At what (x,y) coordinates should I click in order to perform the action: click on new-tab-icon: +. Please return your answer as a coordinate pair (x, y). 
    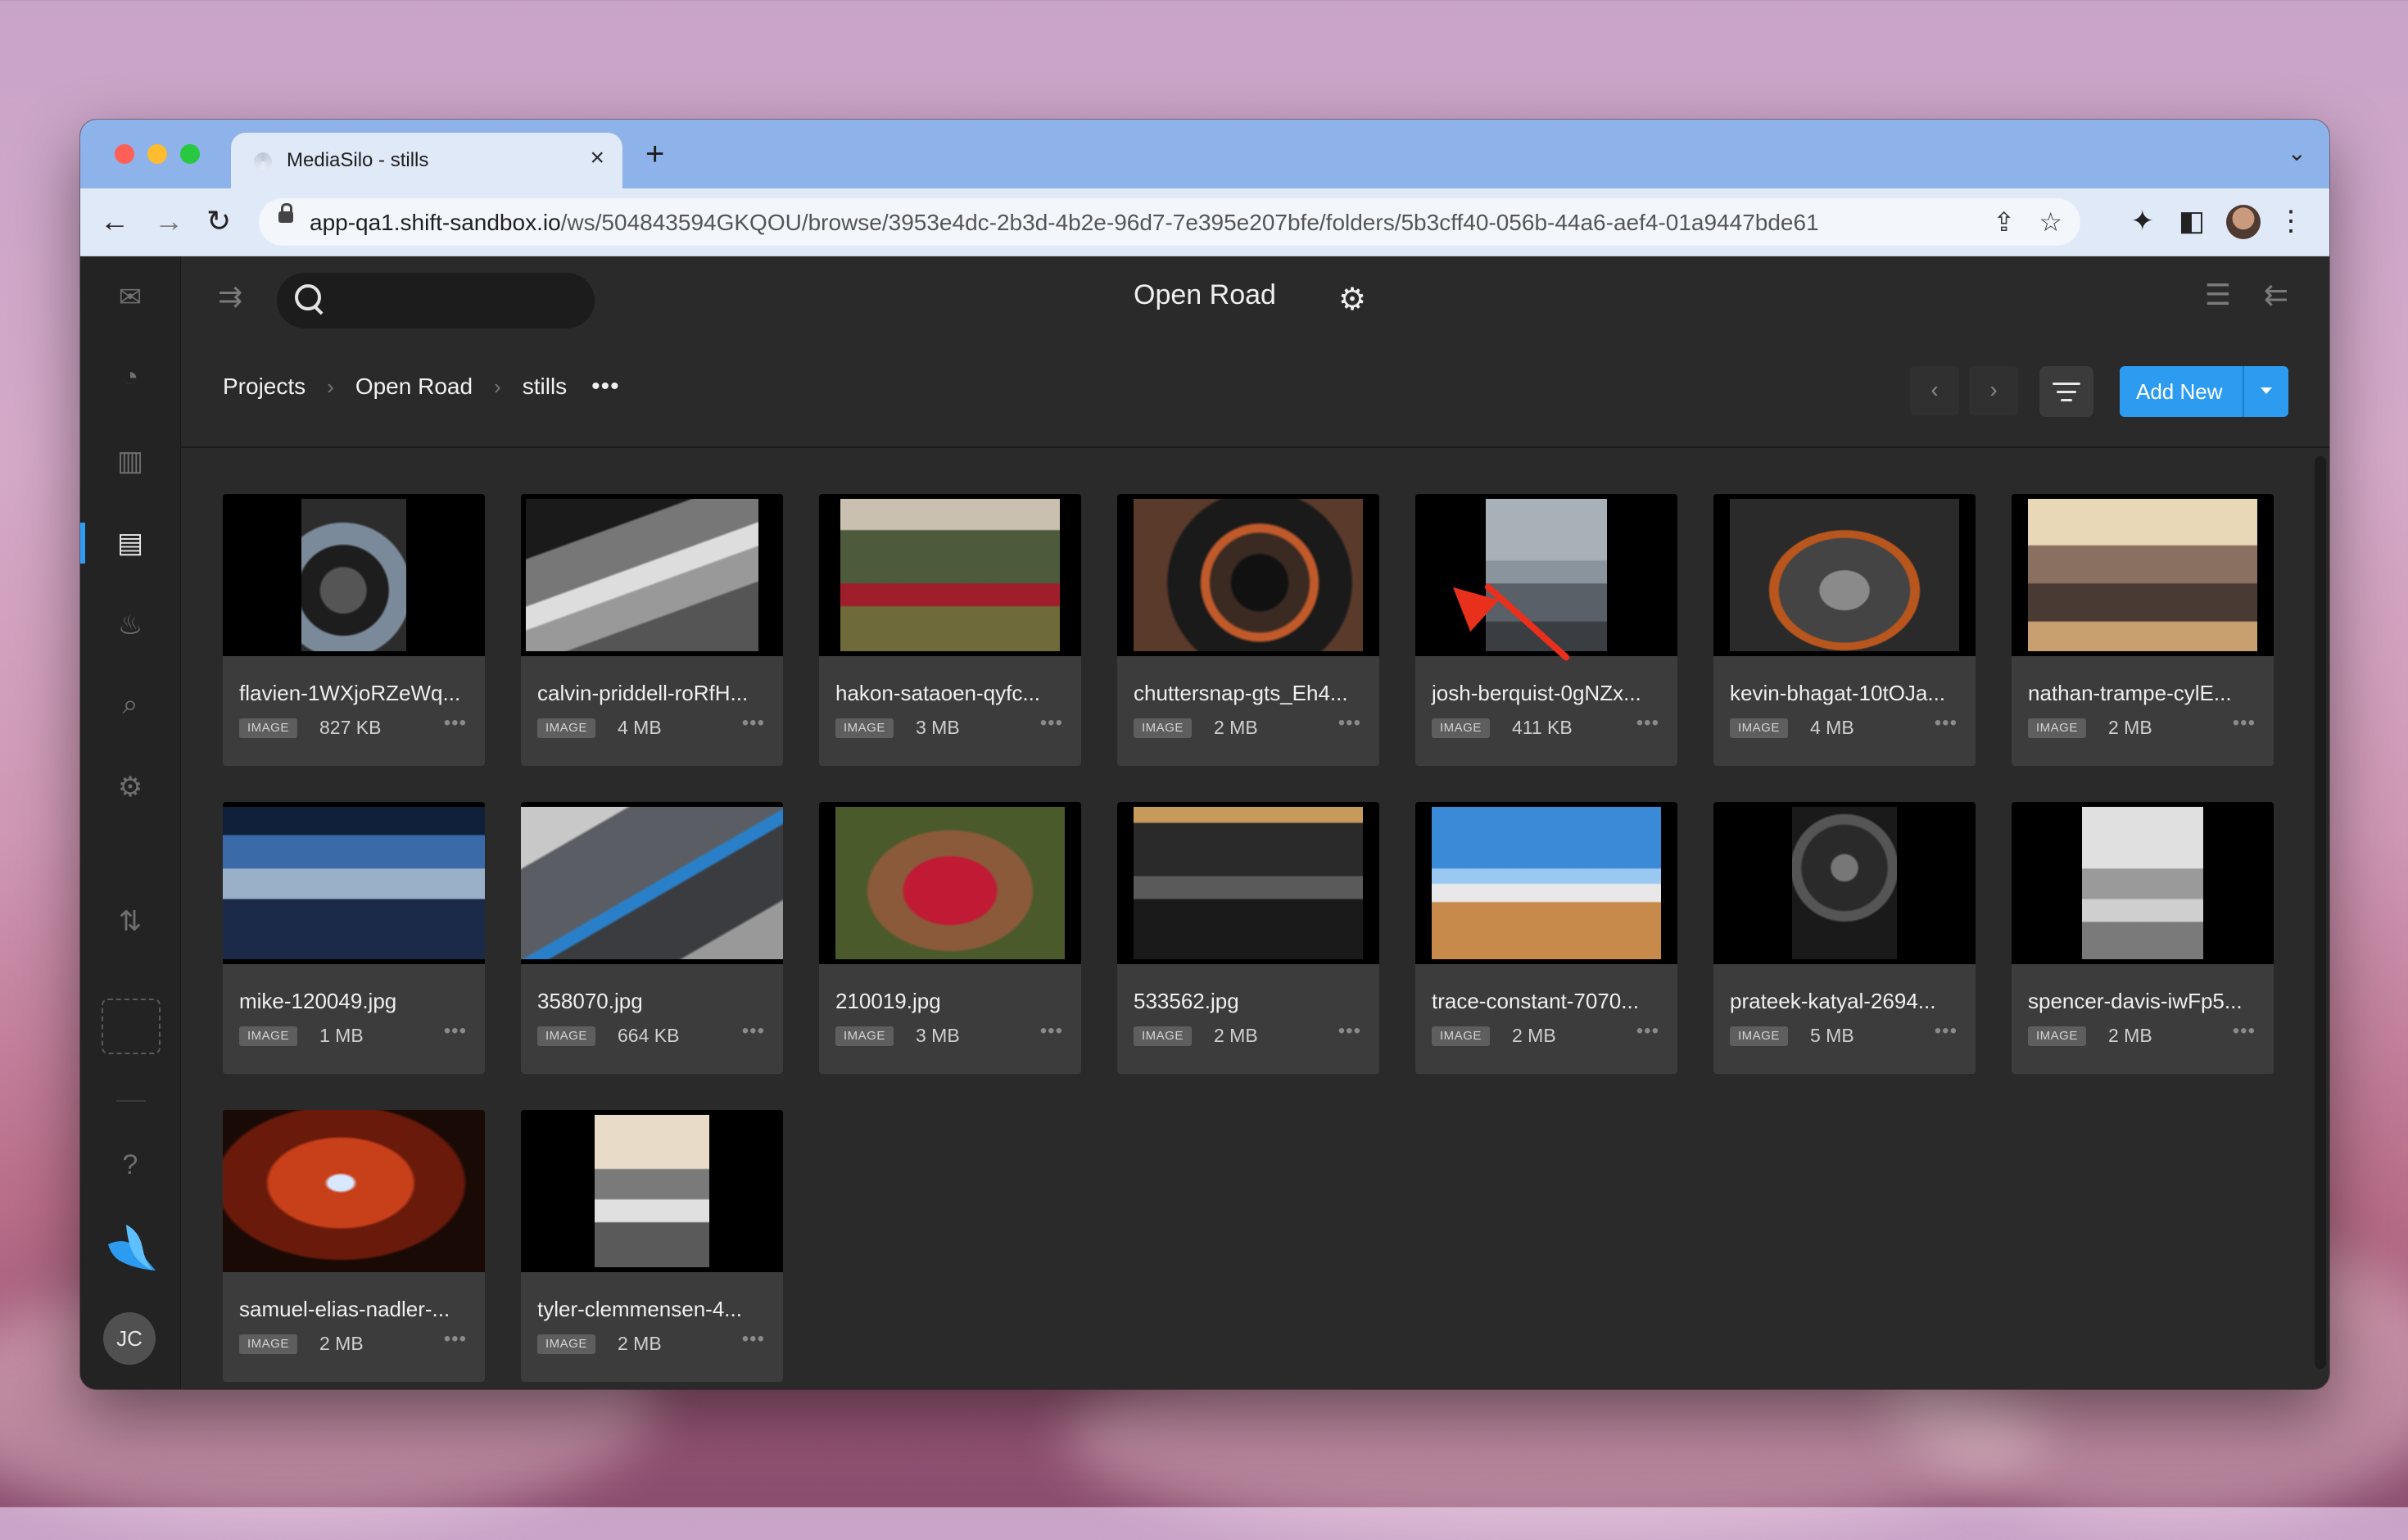
    Looking at the image, I should click on (654, 154).